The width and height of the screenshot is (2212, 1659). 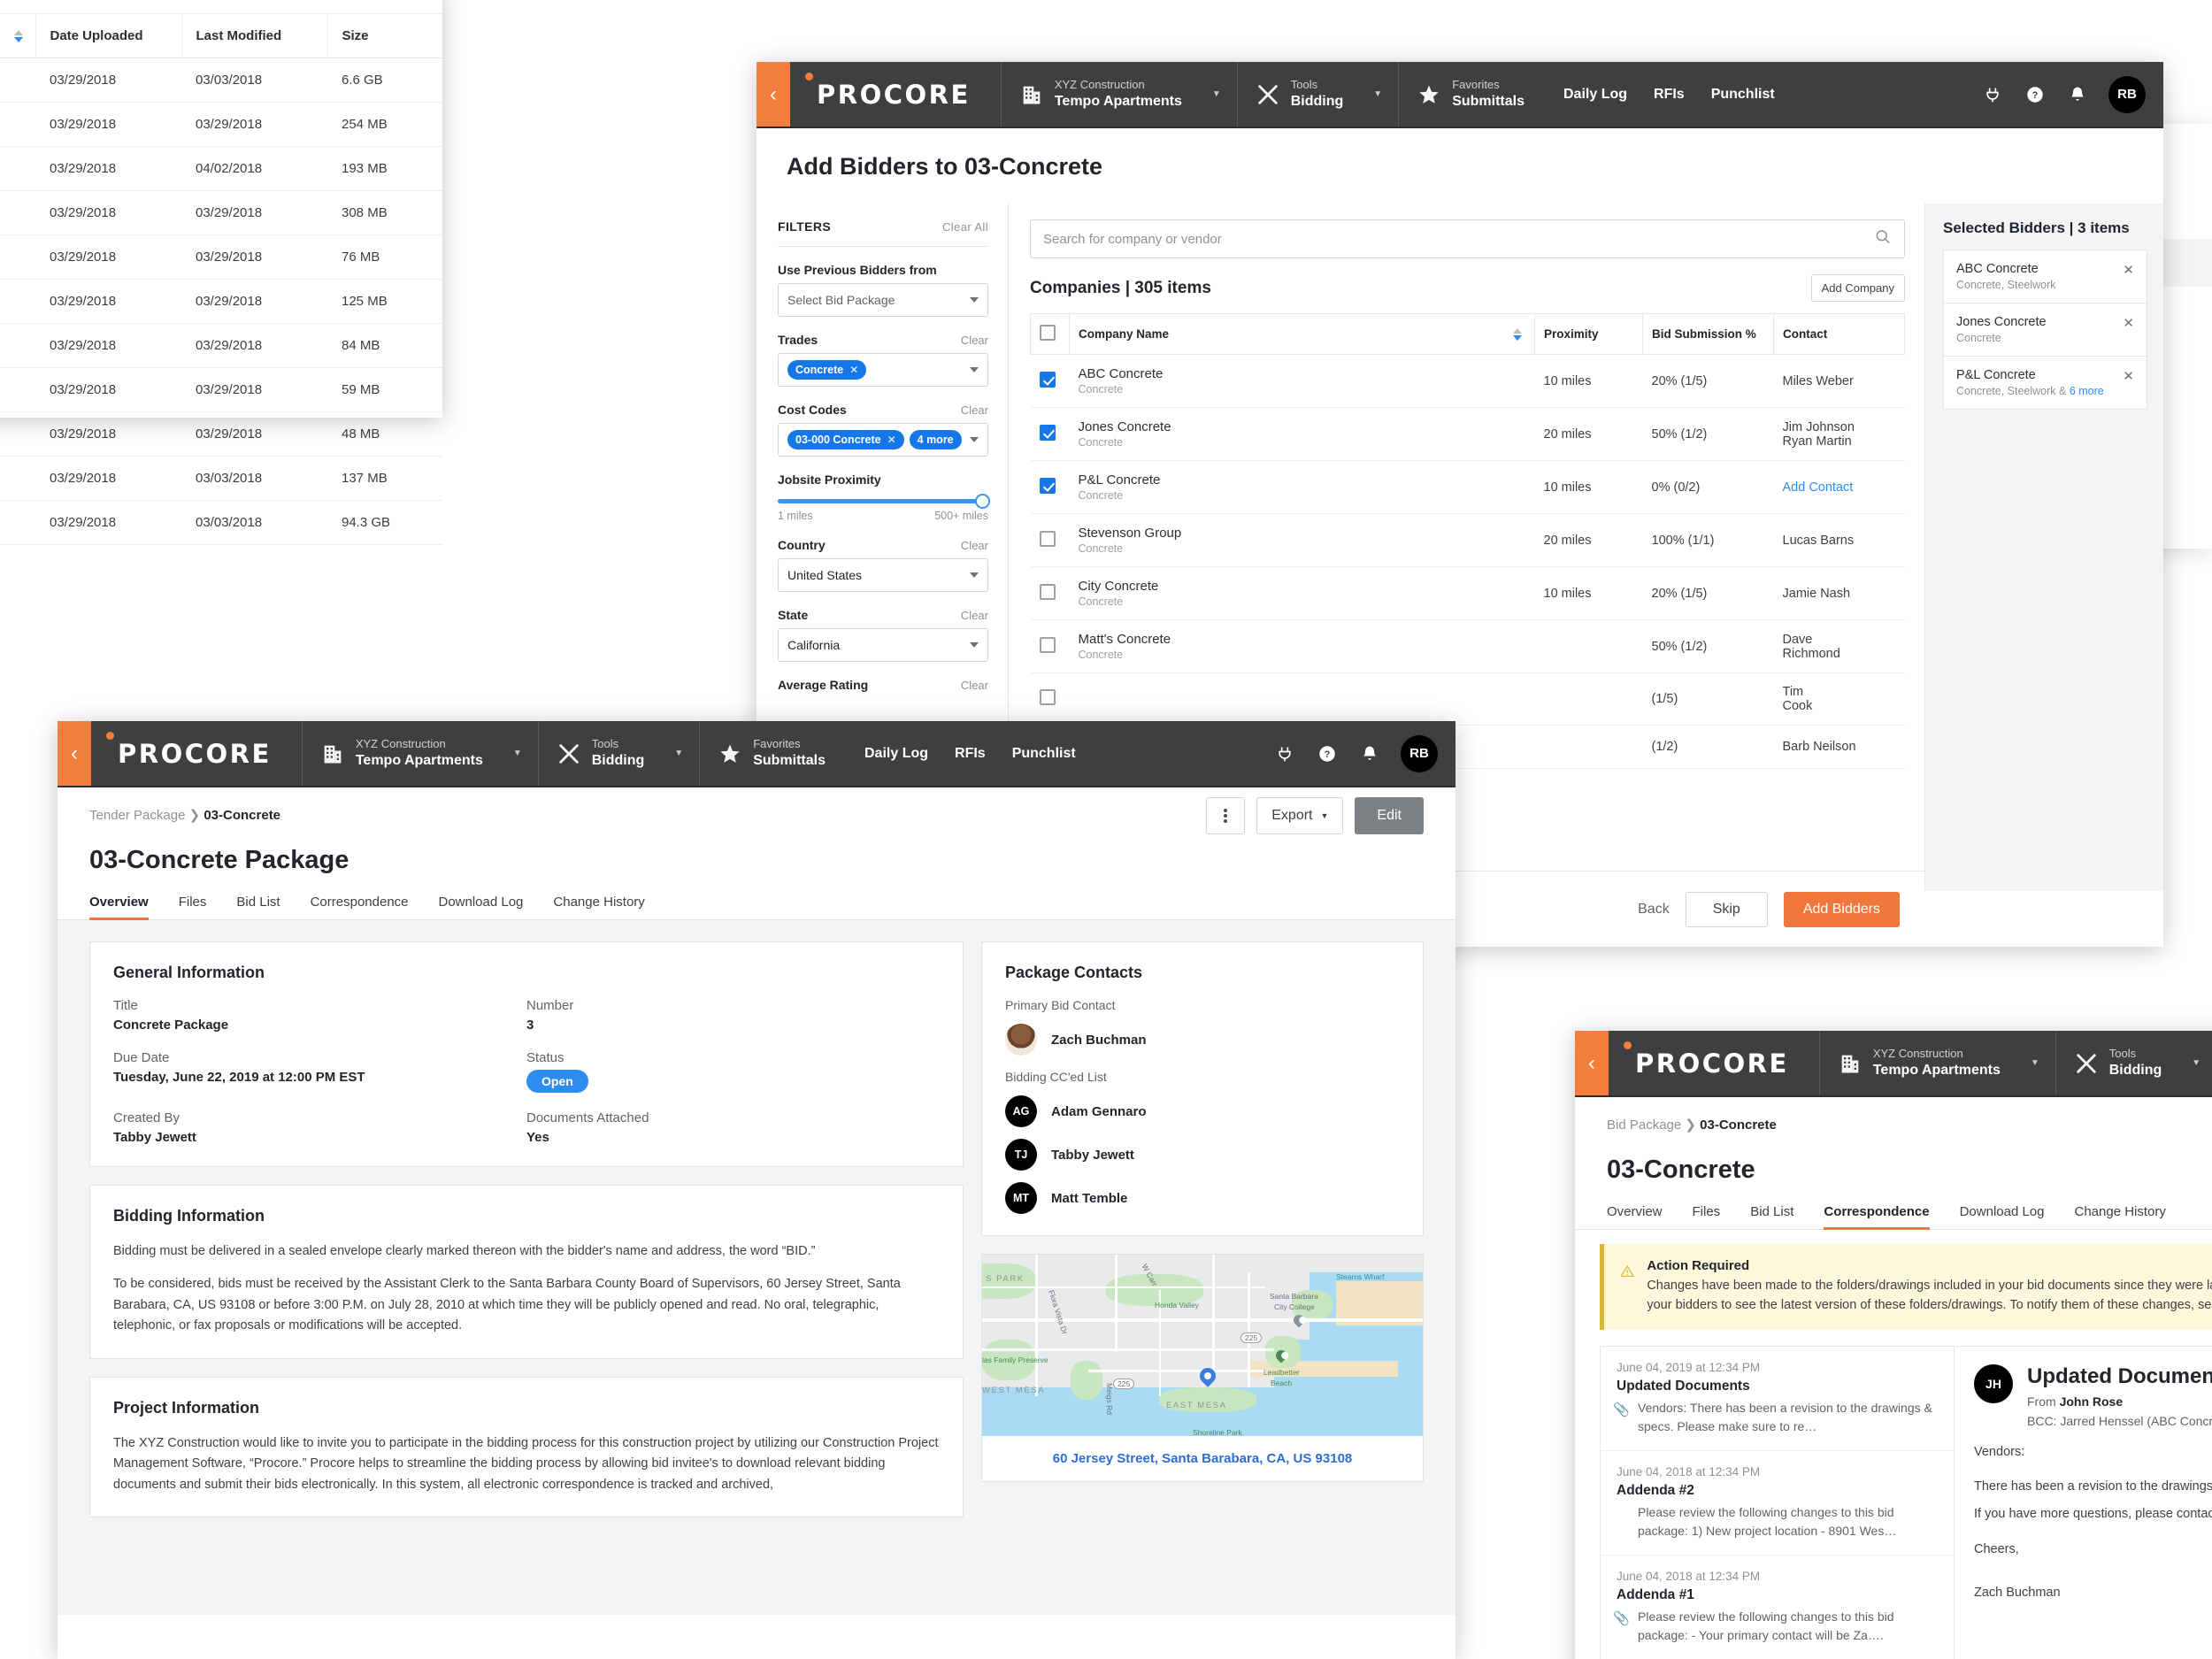 What do you see at coordinates (974, 410) in the screenshot?
I see `cost-codes-clear-link: Clear` at bounding box center [974, 410].